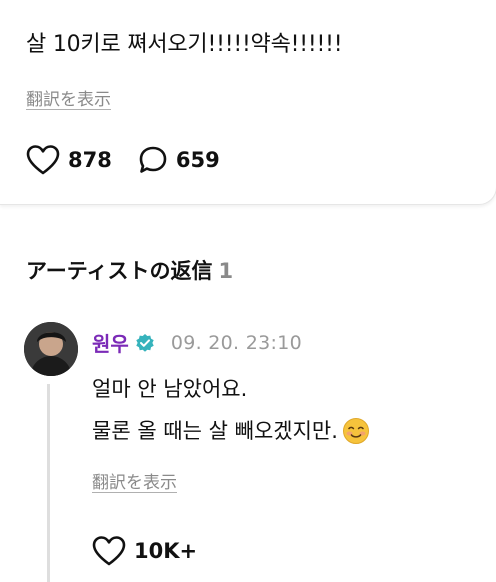 The width and height of the screenshot is (496, 582). Describe the element at coordinates (215, 431) in the screenshot. I see `reply-text-line2: 물론 올 때는 살 빼오겠지만.` at that location.